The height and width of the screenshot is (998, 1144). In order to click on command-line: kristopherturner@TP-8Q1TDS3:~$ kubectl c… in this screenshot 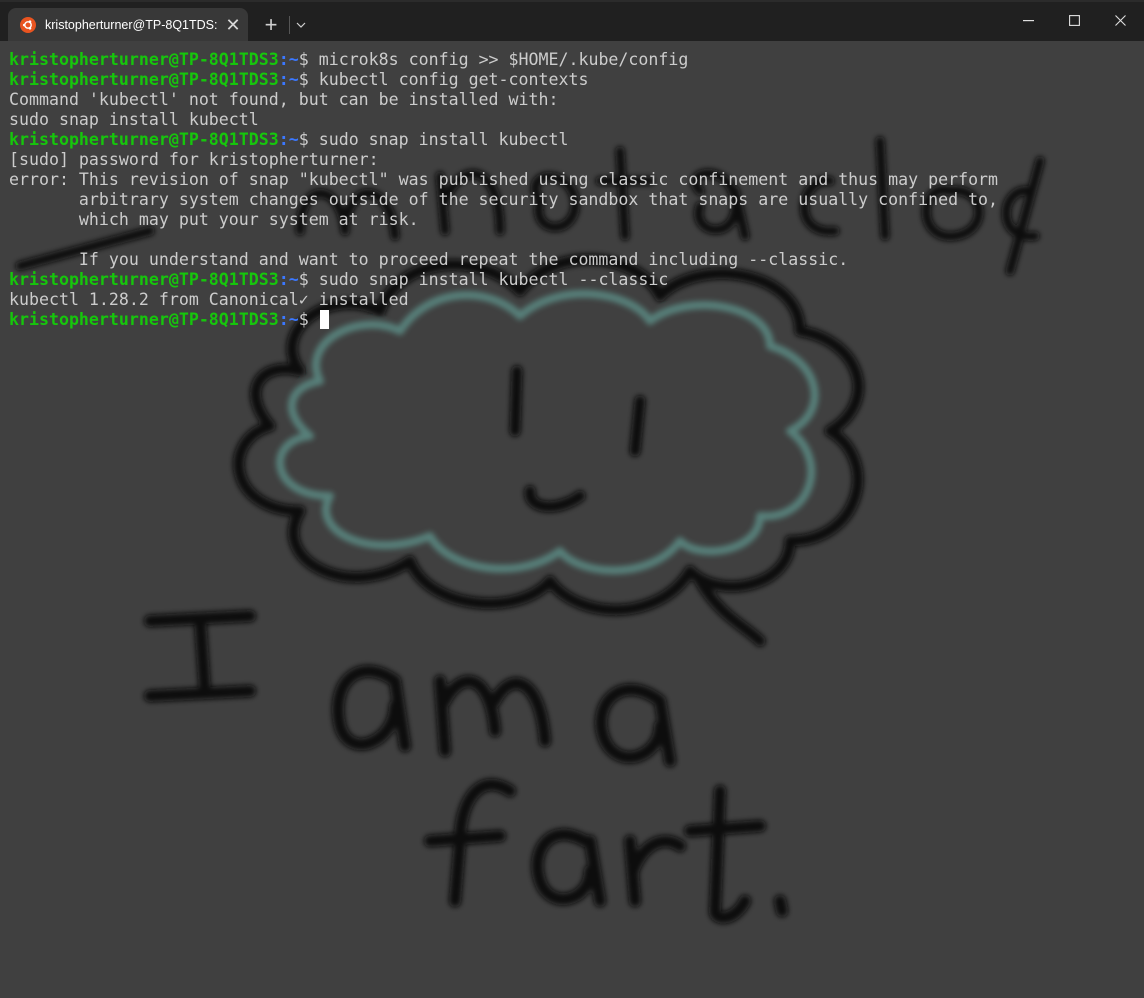, I will do `click(503, 80)`.